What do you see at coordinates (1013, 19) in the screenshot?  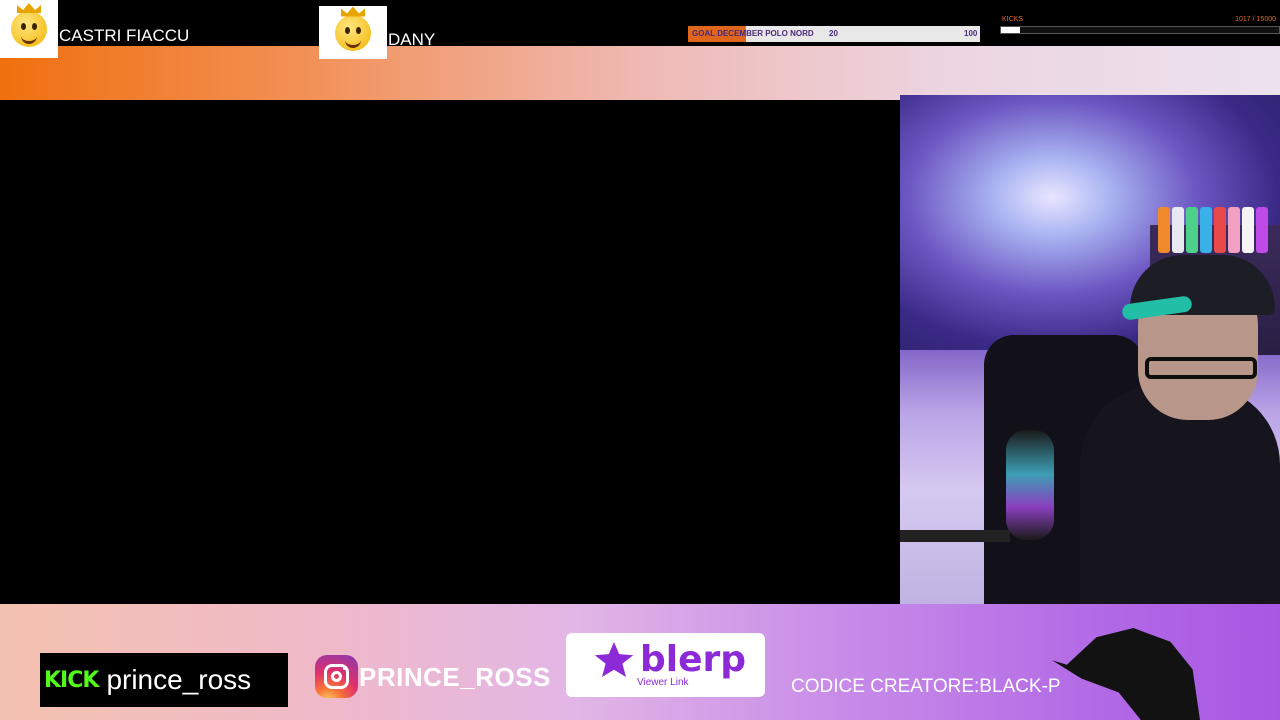 I see `kicks-label: KICKS` at bounding box center [1013, 19].